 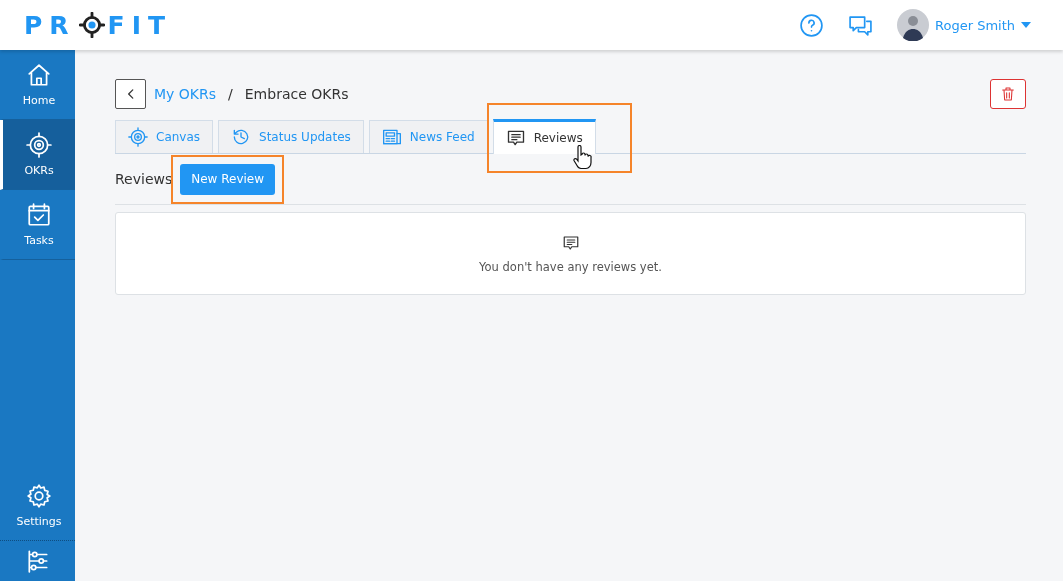 I want to click on logo-text: FIT, so click(x=139, y=25).